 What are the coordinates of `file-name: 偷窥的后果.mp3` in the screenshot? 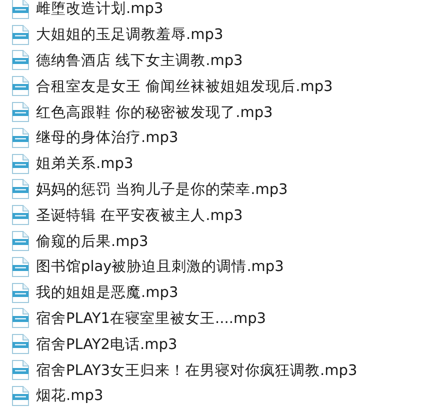 It's located at (92, 241).